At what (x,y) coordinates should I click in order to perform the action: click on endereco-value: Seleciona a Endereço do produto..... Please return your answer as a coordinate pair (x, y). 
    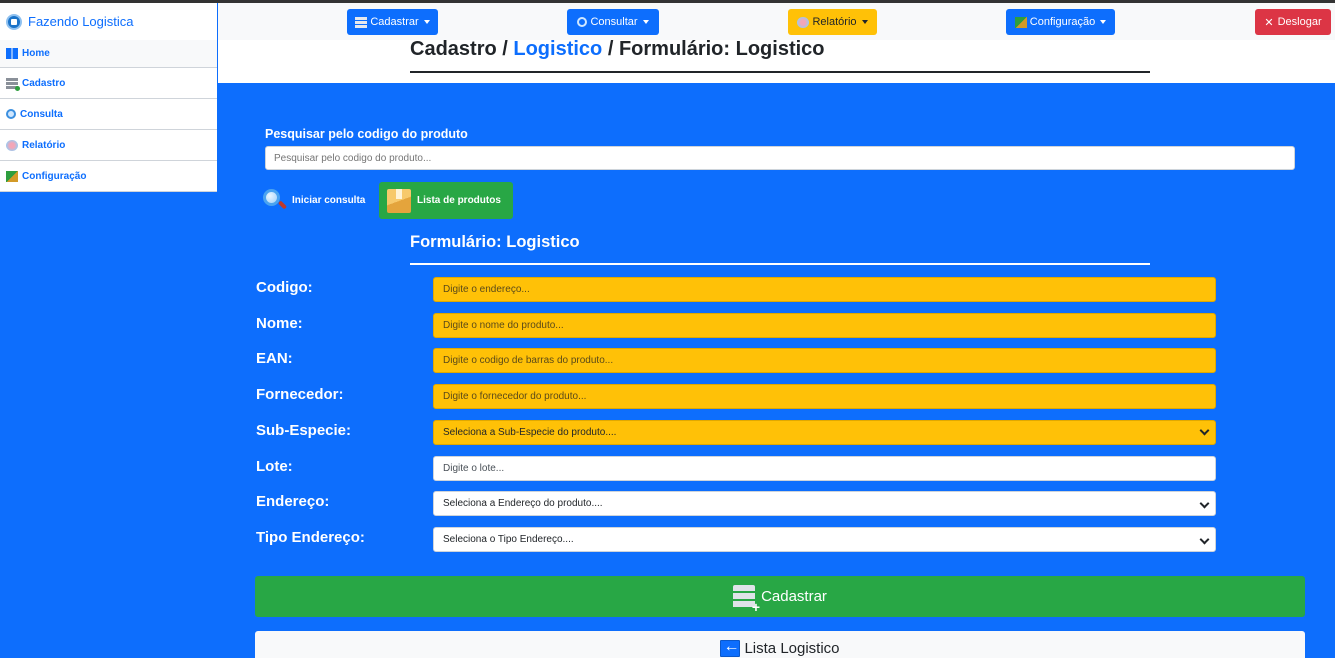
    Looking at the image, I should click on (523, 503).